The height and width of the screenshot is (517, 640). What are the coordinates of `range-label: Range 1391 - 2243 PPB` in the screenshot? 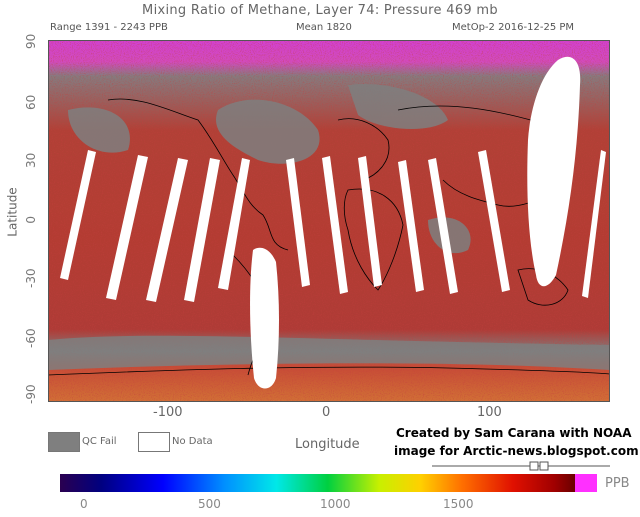 It's located at (109, 27).